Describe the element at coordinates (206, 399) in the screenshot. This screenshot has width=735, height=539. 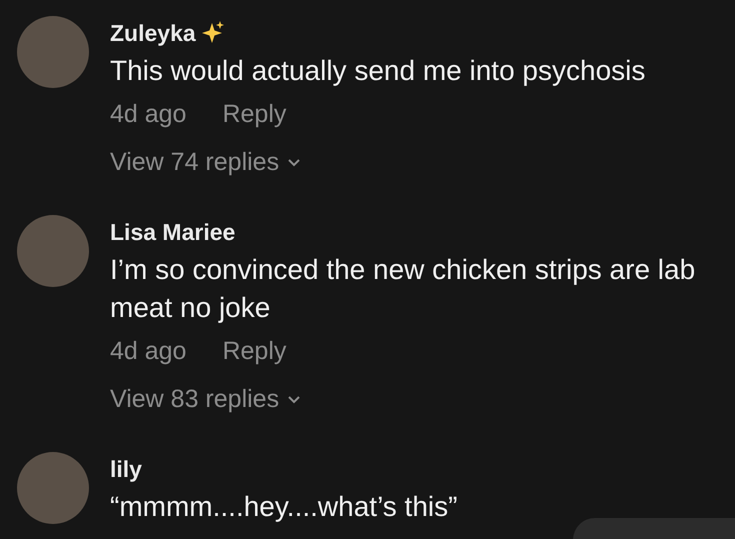
I see `view-replies-button: View 83 replies` at that location.